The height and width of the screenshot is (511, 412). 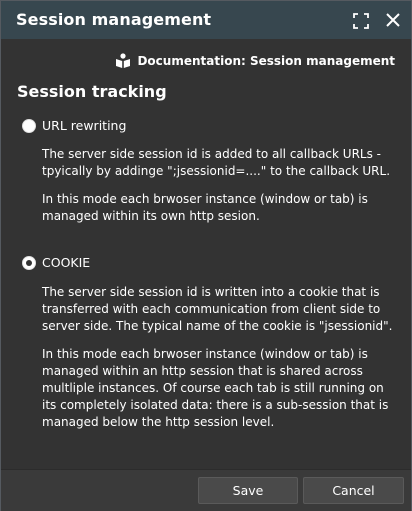 I want to click on book-user-icon, so click(x=123, y=60).